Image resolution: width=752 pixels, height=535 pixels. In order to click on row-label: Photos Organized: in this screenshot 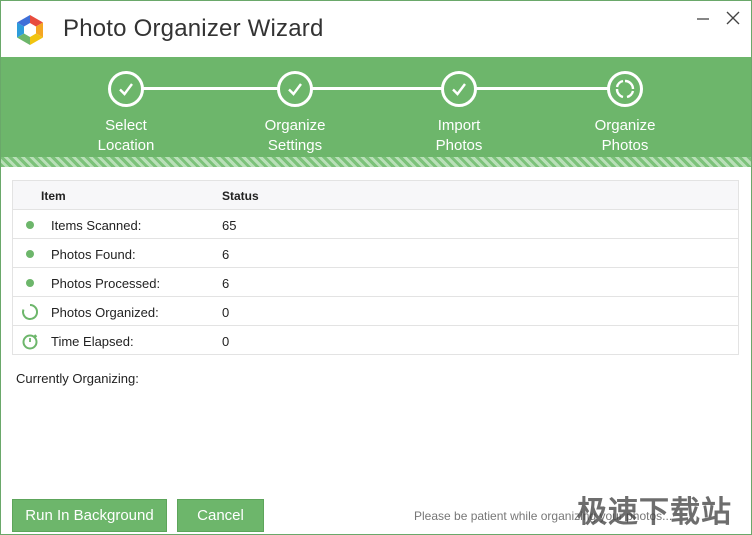, I will do `click(105, 312)`.